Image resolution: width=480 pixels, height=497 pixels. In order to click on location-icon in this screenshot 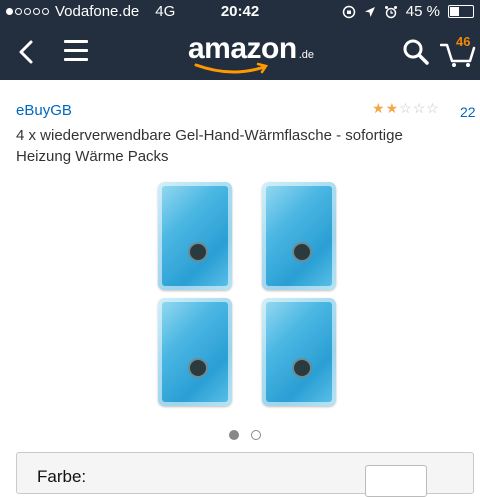, I will do `click(369, 11)`.